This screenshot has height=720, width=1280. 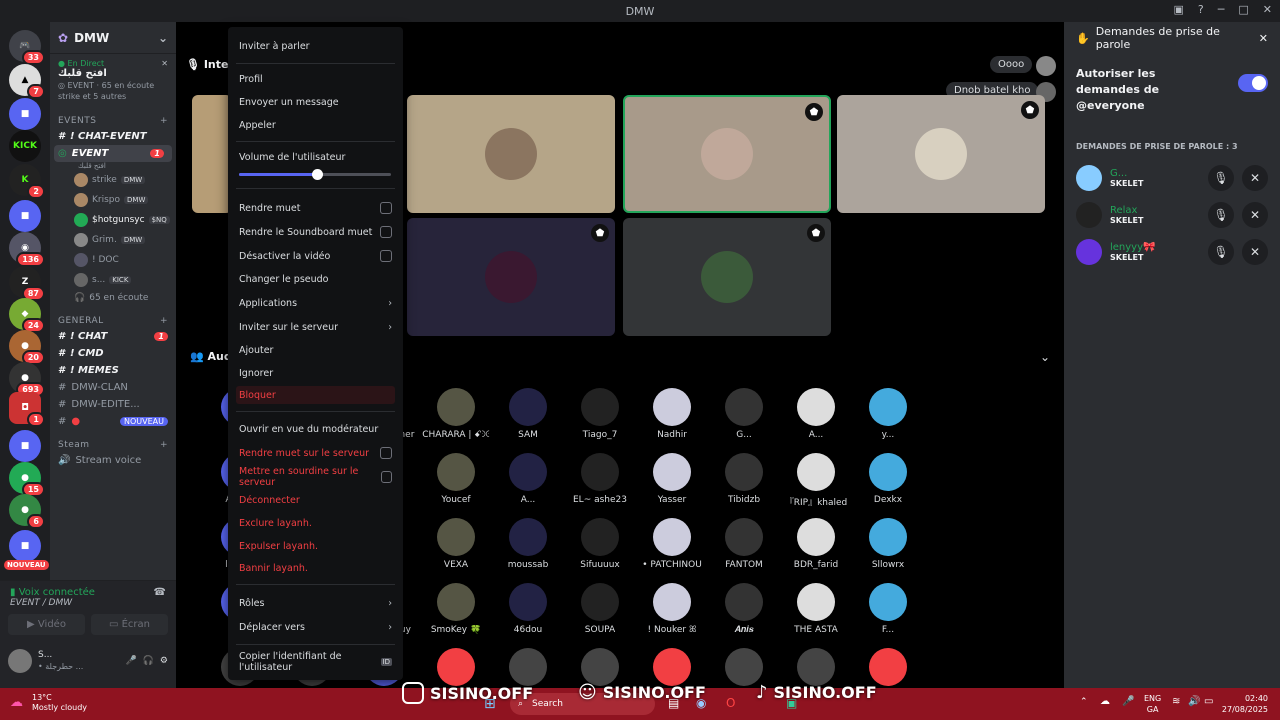 I want to click on category-general: GENERAL +, so click(x=113, y=317).